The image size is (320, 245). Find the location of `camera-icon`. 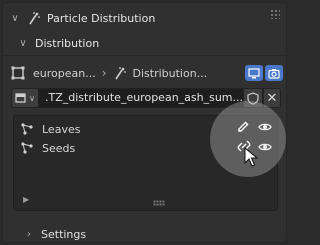

camera-icon is located at coordinates (274, 73).